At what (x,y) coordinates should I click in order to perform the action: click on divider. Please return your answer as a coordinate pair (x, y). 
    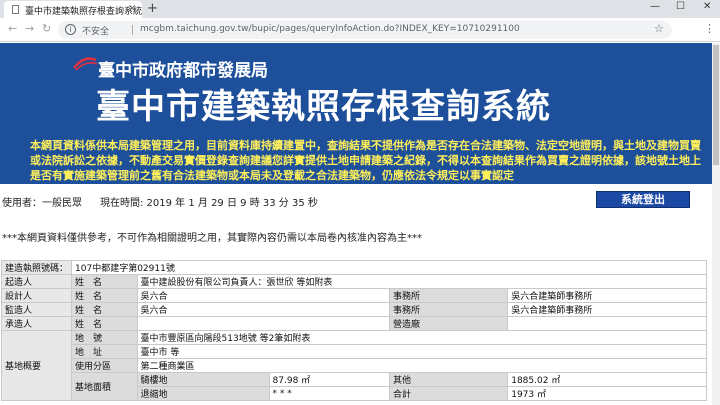
    Looking at the image, I should click on (132, 30).